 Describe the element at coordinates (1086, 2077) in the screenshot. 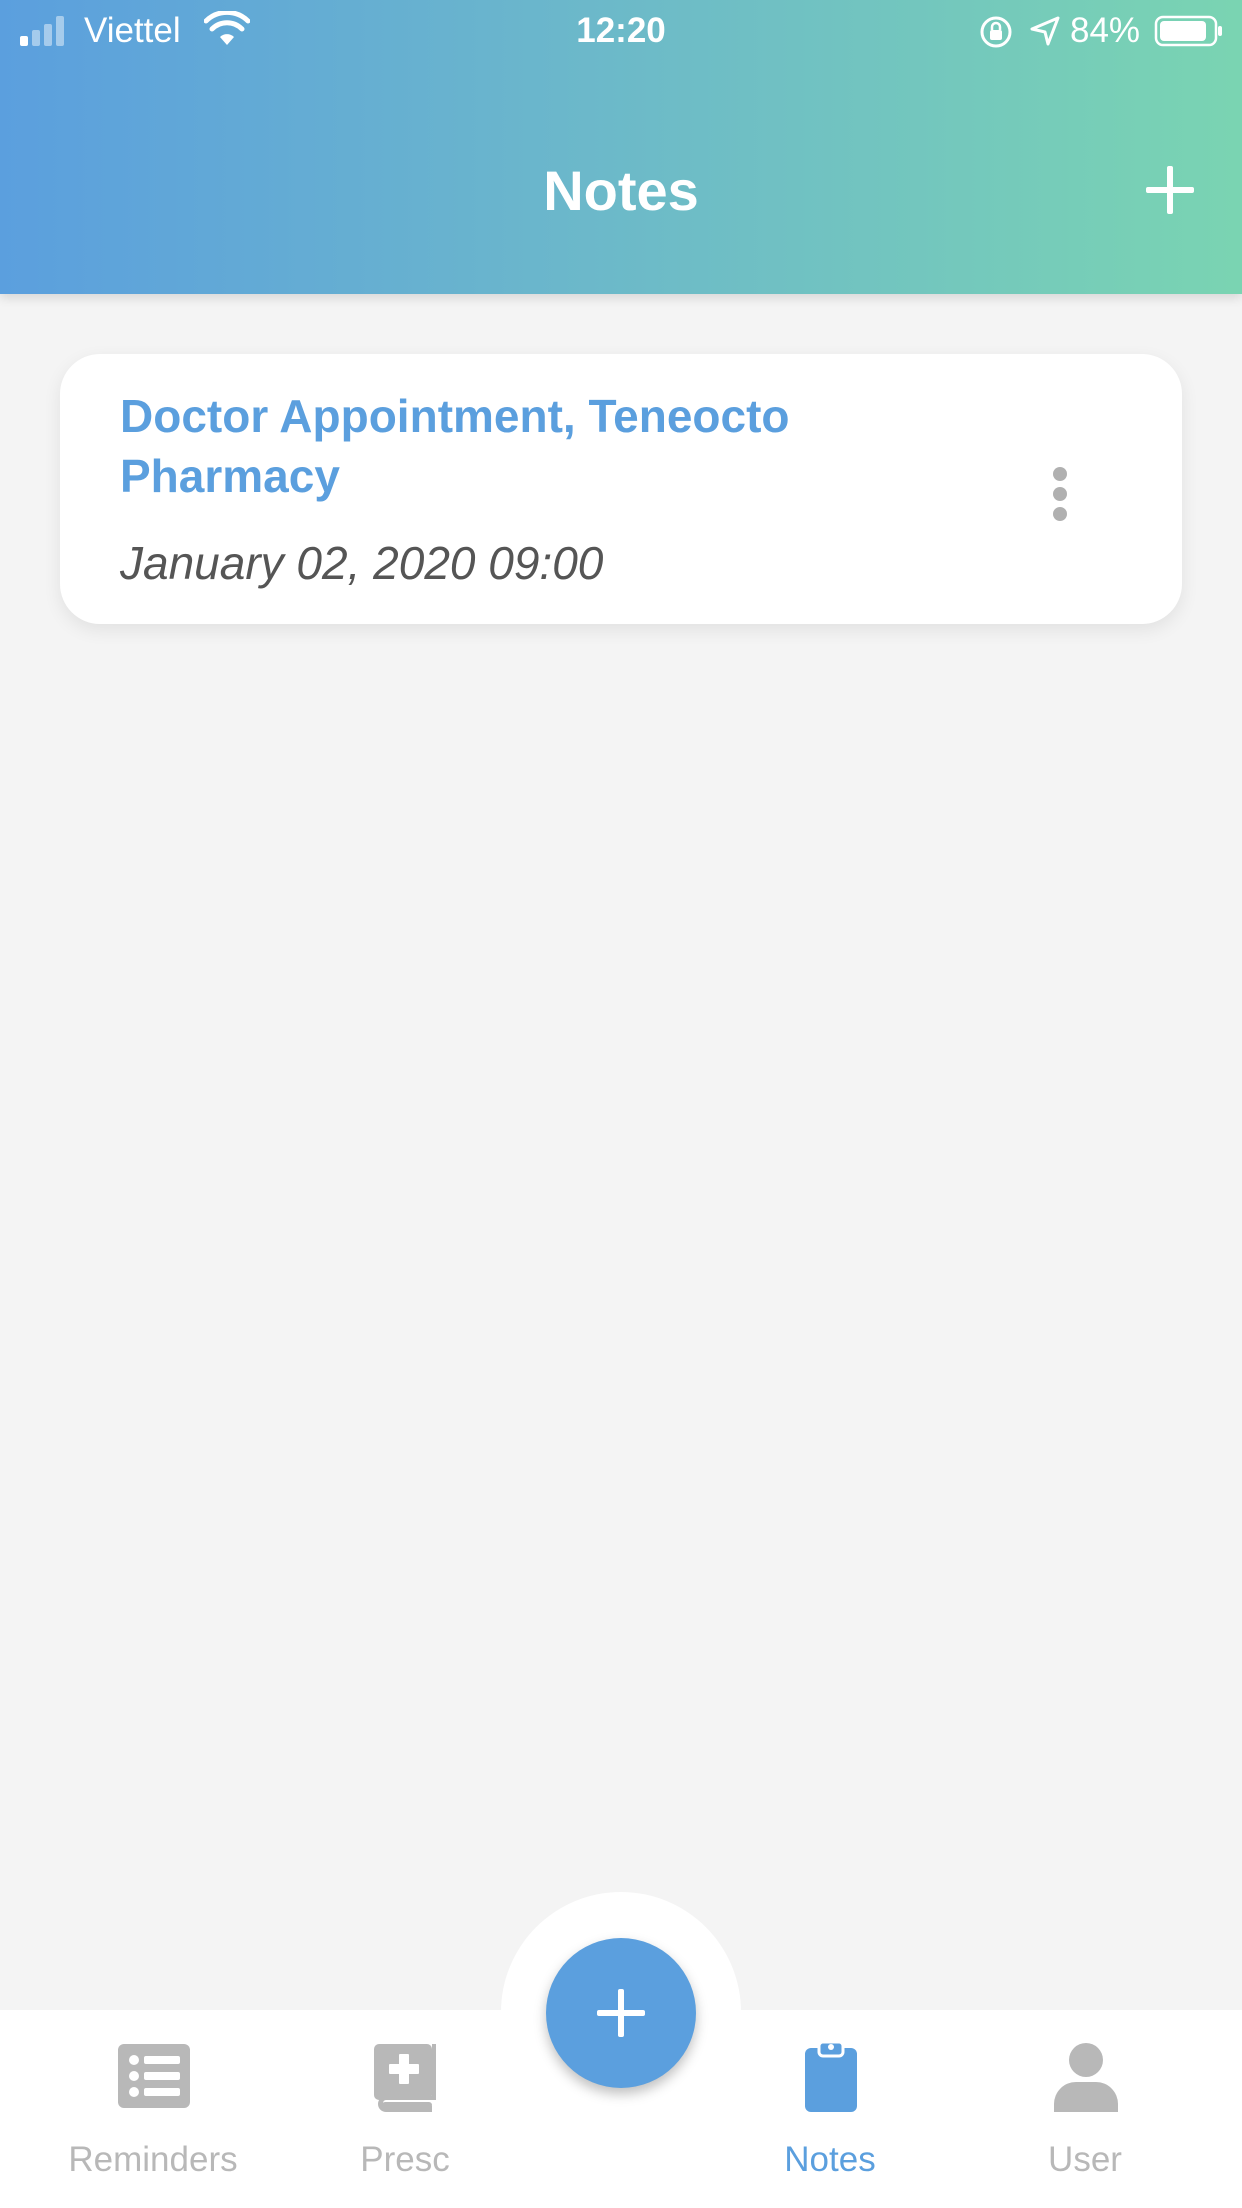

I see `user-icon` at that location.